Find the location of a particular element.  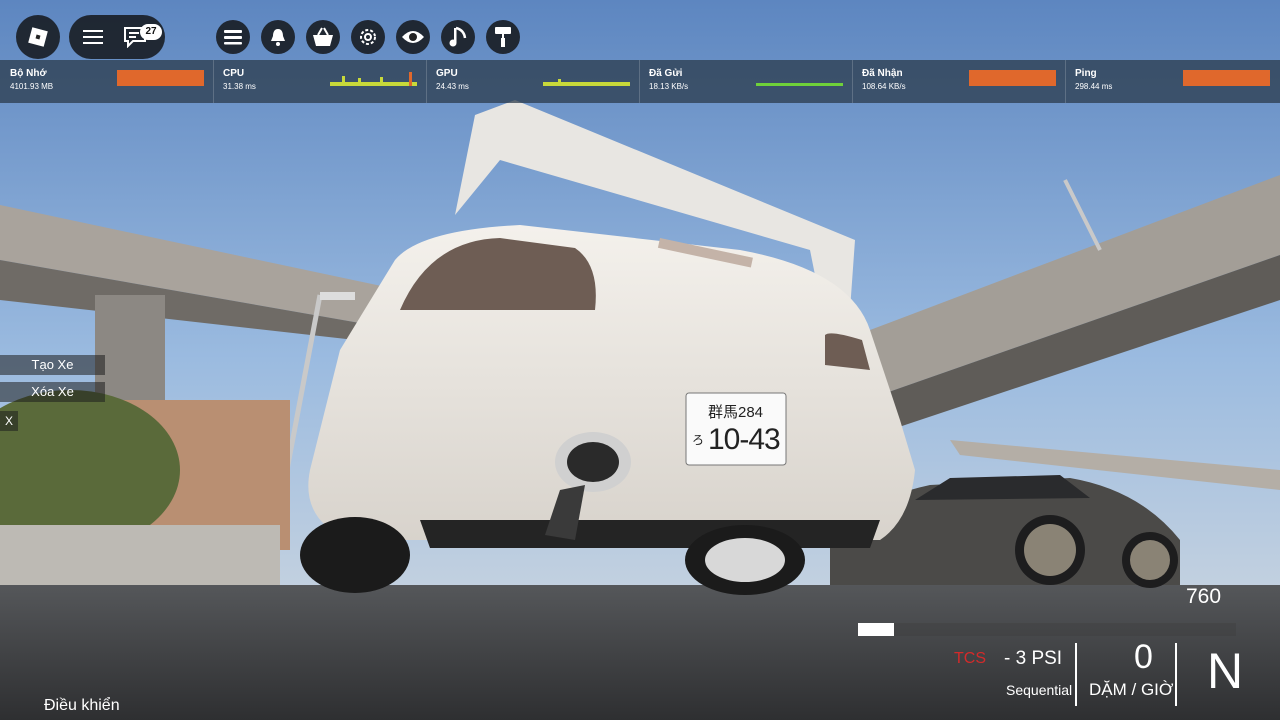

music-button is located at coordinates (458, 37).